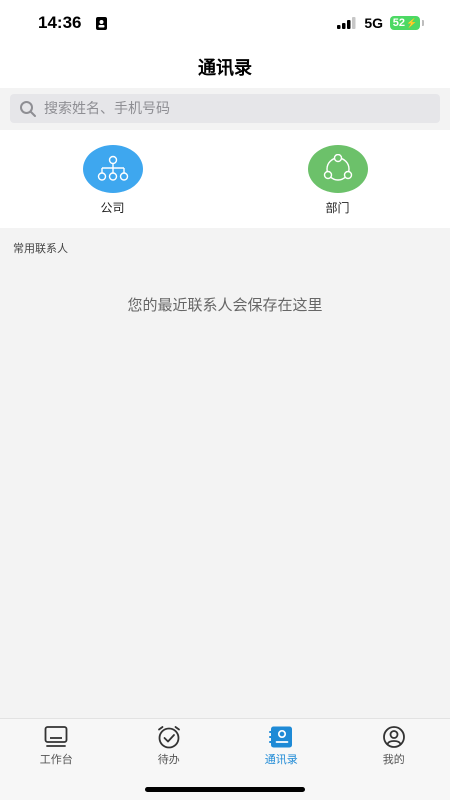  Describe the element at coordinates (337, 208) in the screenshot. I see `department-label: 部门` at that location.